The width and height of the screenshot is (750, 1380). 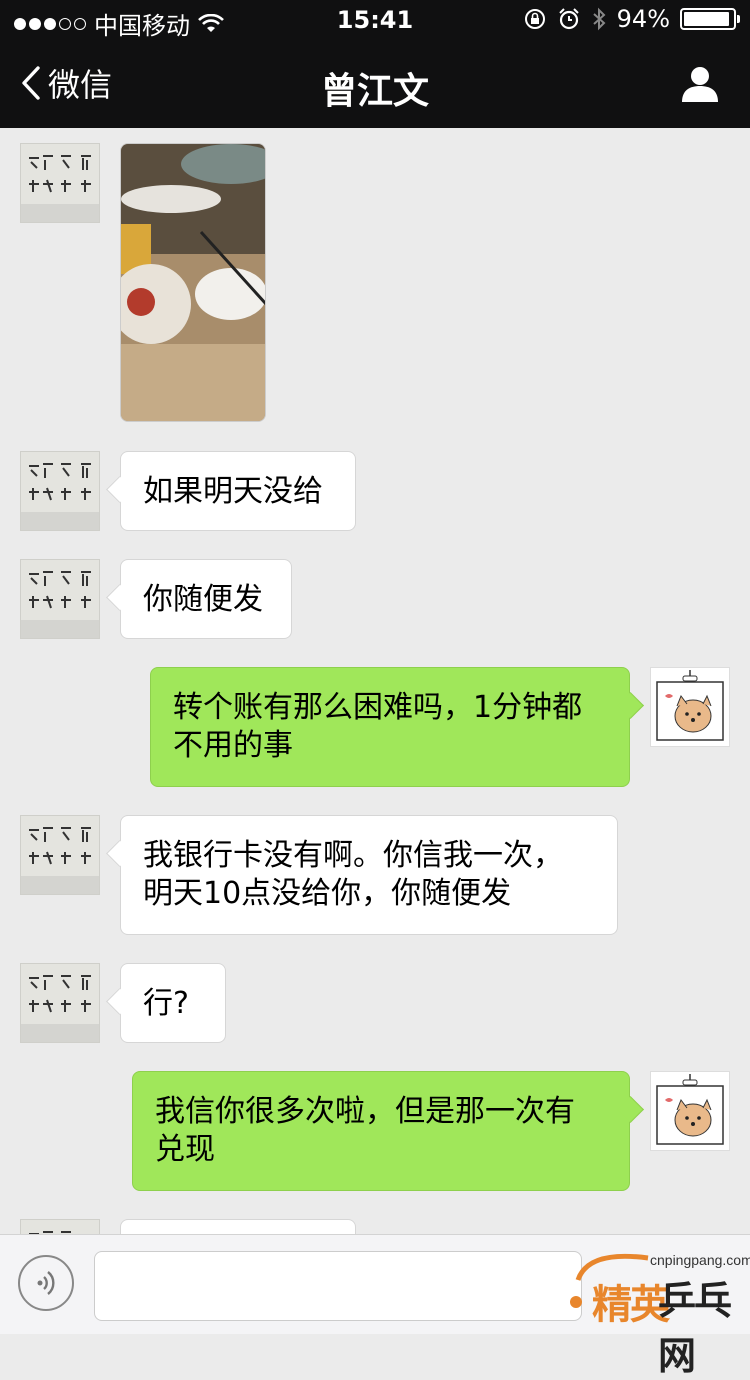 What do you see at coordinates (390, 727) in the screenshot?
I see `outgoing-message: 转个账有那么困难吗，1分钟都 不用的事` at bounding box center [390, 727].